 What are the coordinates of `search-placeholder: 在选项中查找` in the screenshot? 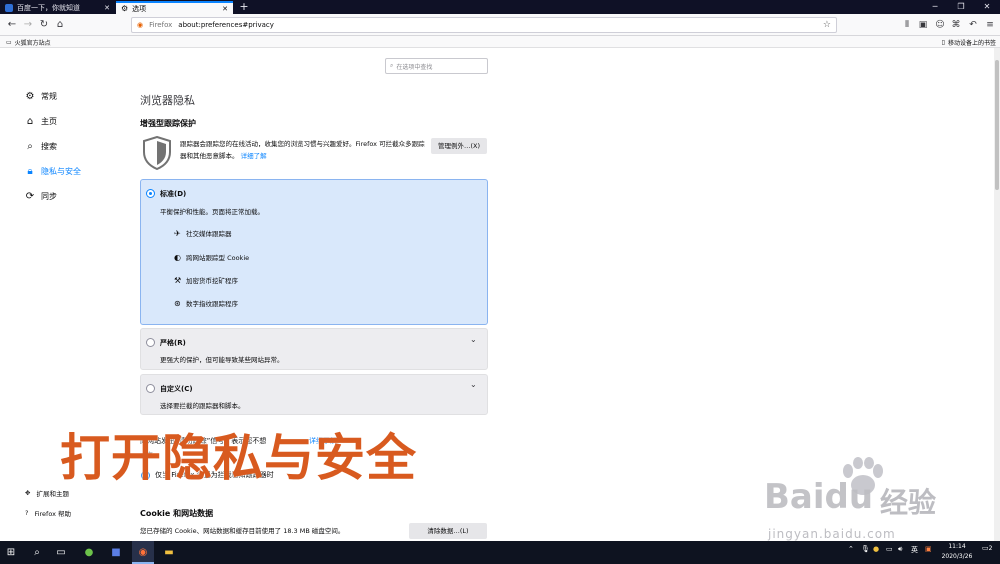 It's located at (414, 67).